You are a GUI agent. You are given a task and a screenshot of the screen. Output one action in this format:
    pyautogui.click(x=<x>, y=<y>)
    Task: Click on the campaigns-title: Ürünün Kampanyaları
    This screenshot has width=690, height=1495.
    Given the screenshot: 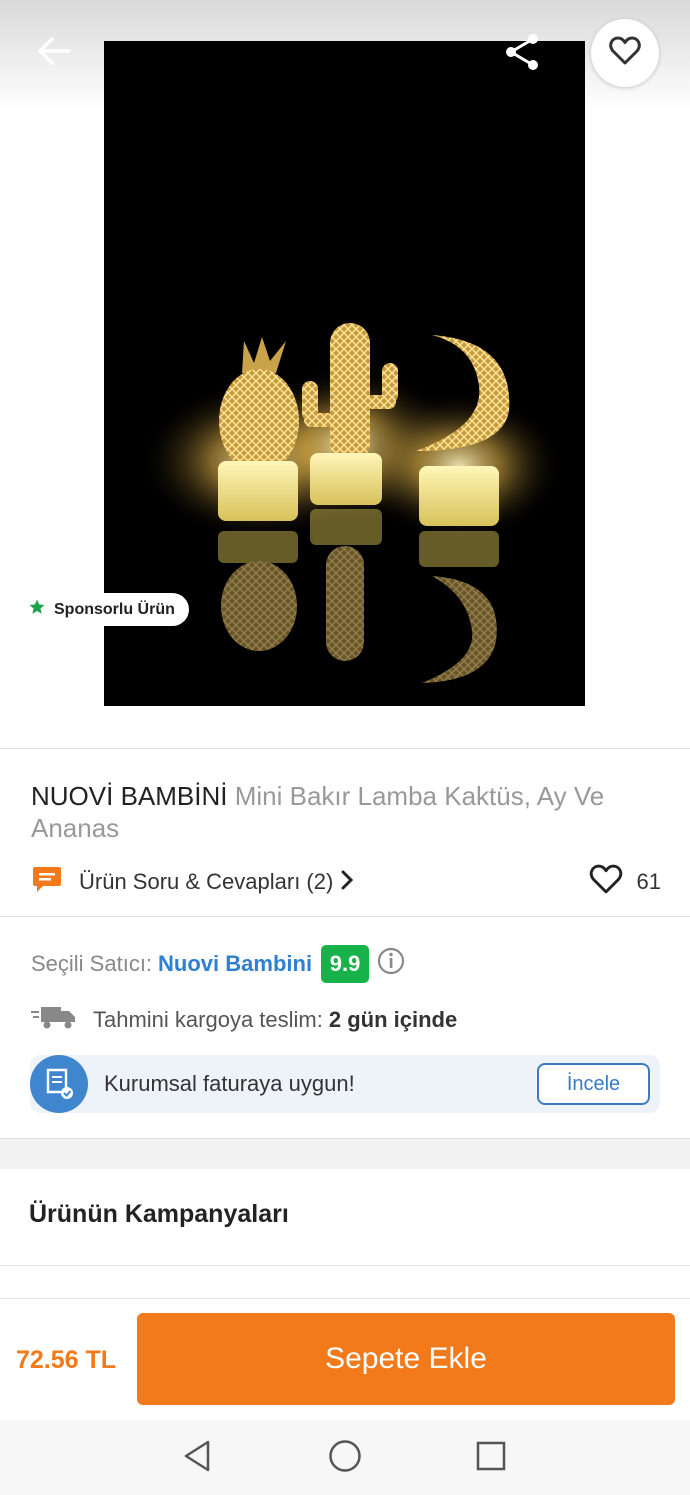 What is the action you would take?
    pyautogui.click(x=159, y=1214)
    